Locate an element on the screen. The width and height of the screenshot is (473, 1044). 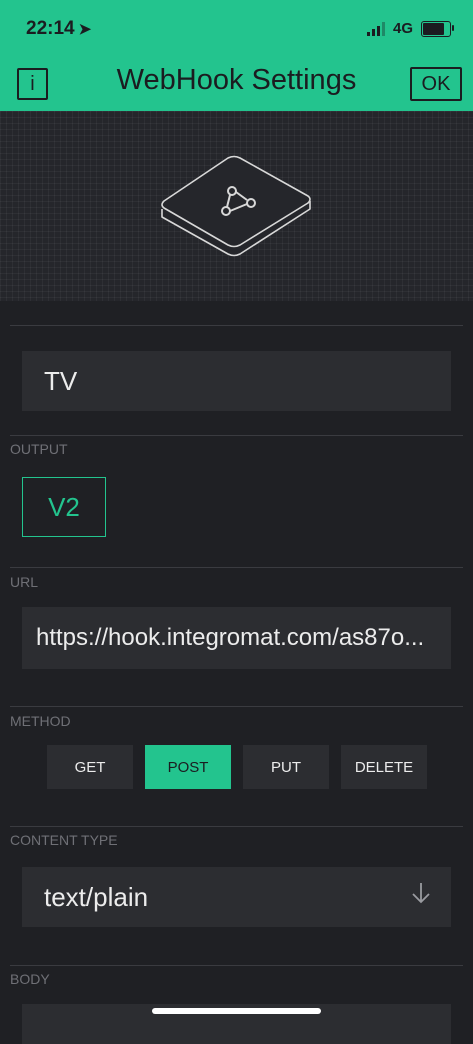
method-get-button: GET is located at coordinates (90, 767).